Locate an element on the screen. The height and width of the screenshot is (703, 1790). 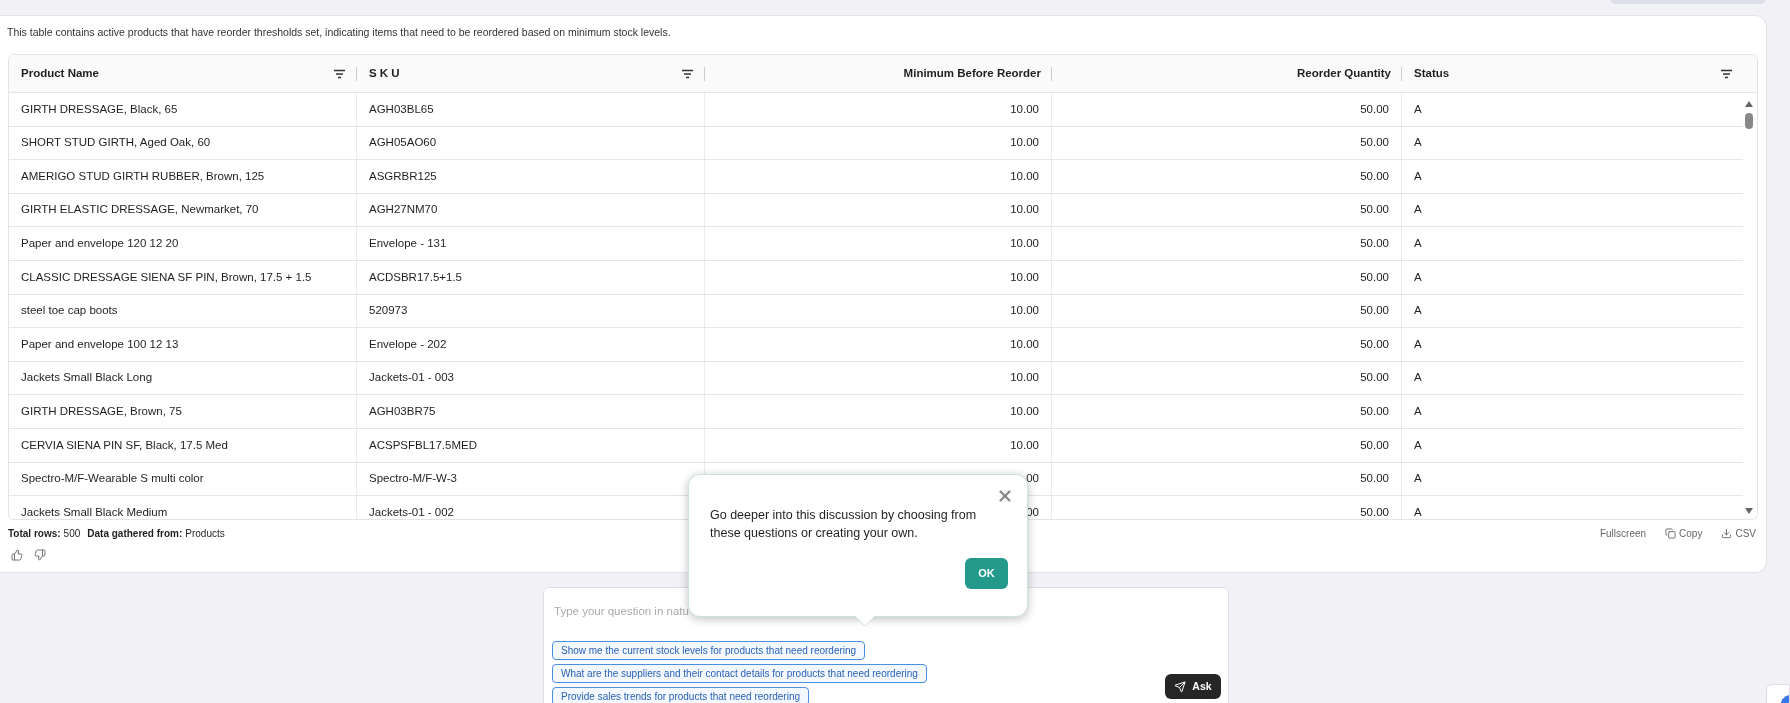
suggestion-chip: What are the suppliers and their contact details for products that need reordering is located at coordinates (739, 673).